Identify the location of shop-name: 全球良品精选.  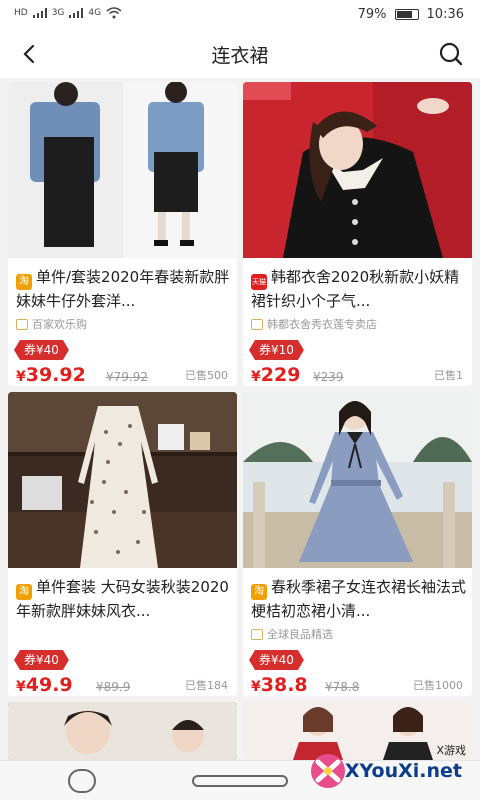
(292, 634).